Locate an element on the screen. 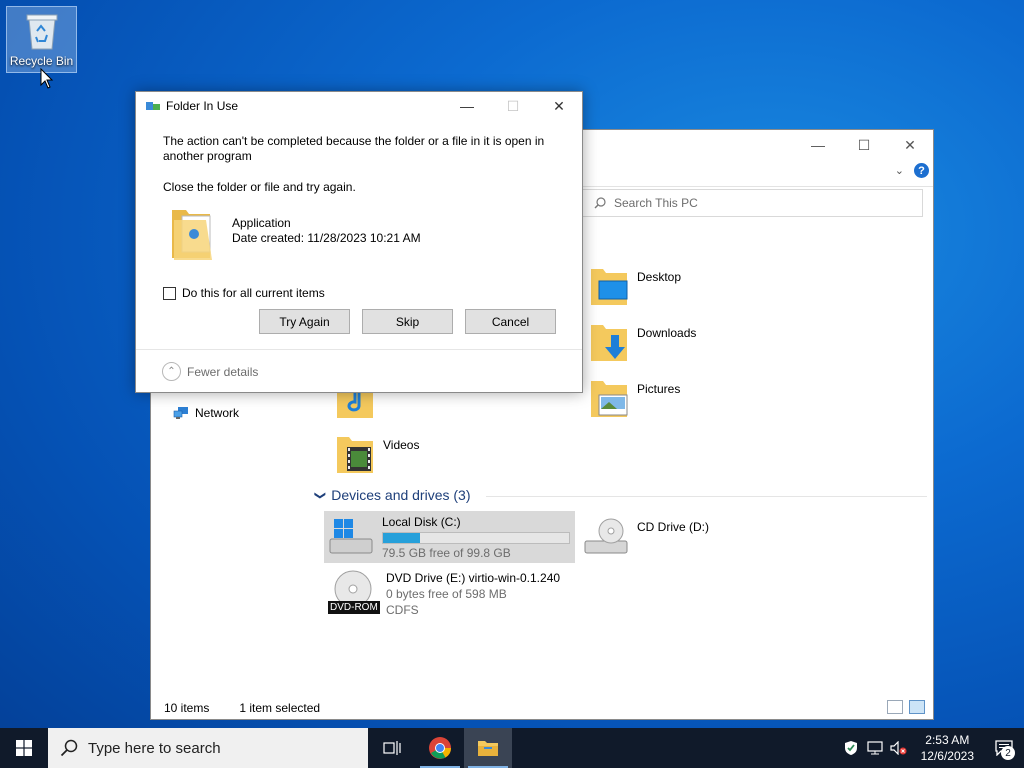  details-view-button is located at coordinates (895, 707).